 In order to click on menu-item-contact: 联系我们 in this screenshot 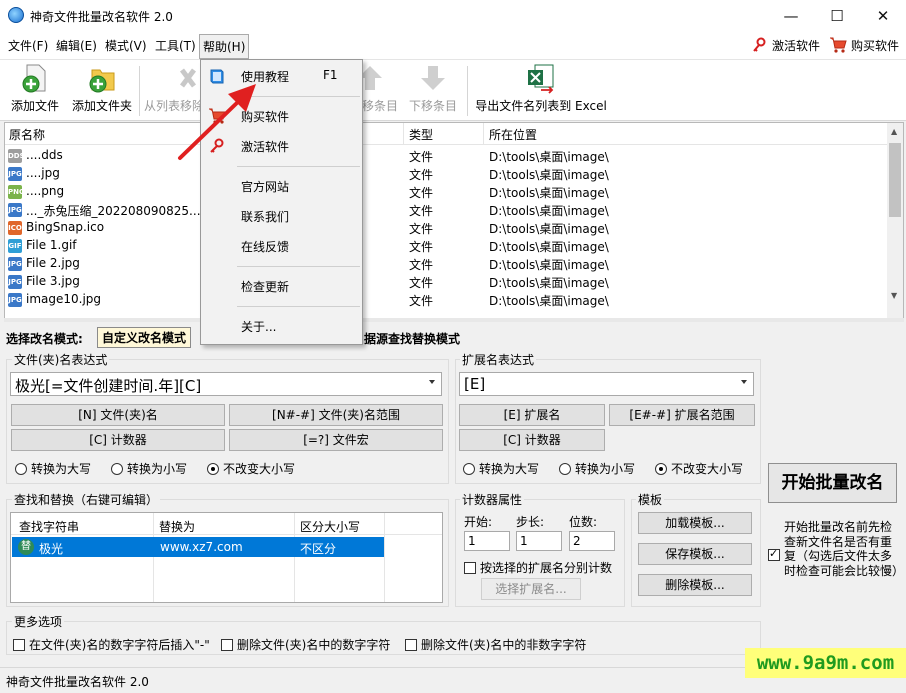, I will do `click(281, 216)`.